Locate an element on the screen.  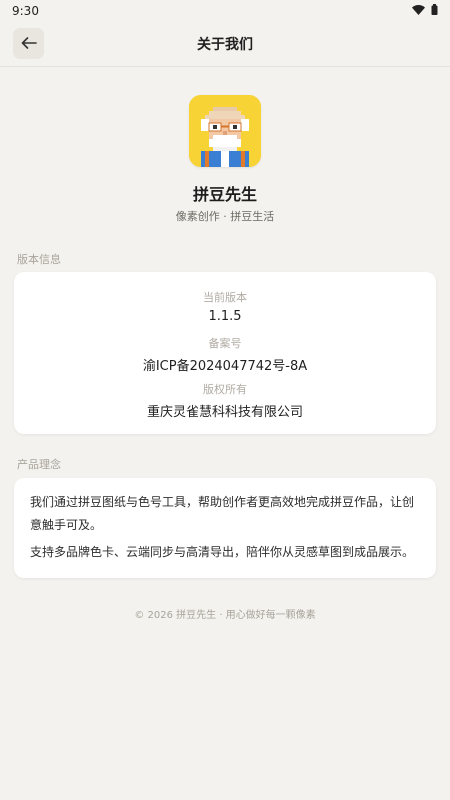
wifi-icon is located at coordinates (418, 11).